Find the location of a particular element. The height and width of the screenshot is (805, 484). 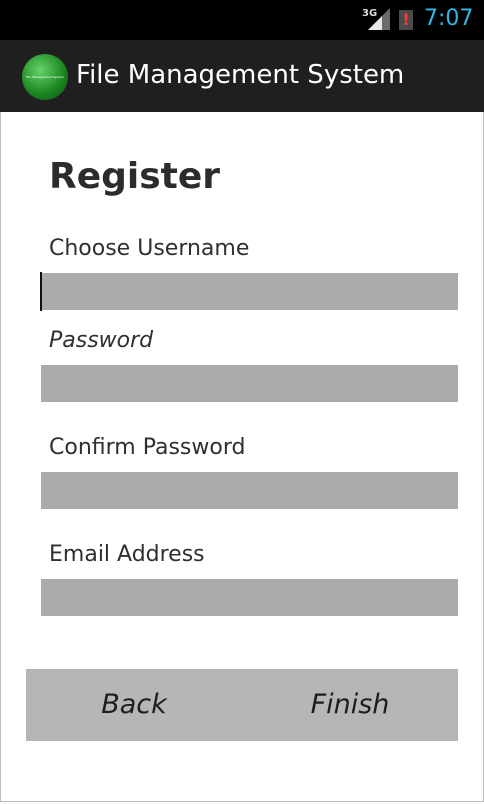

username-label: Choose Username is located at coordinates (149, 248).